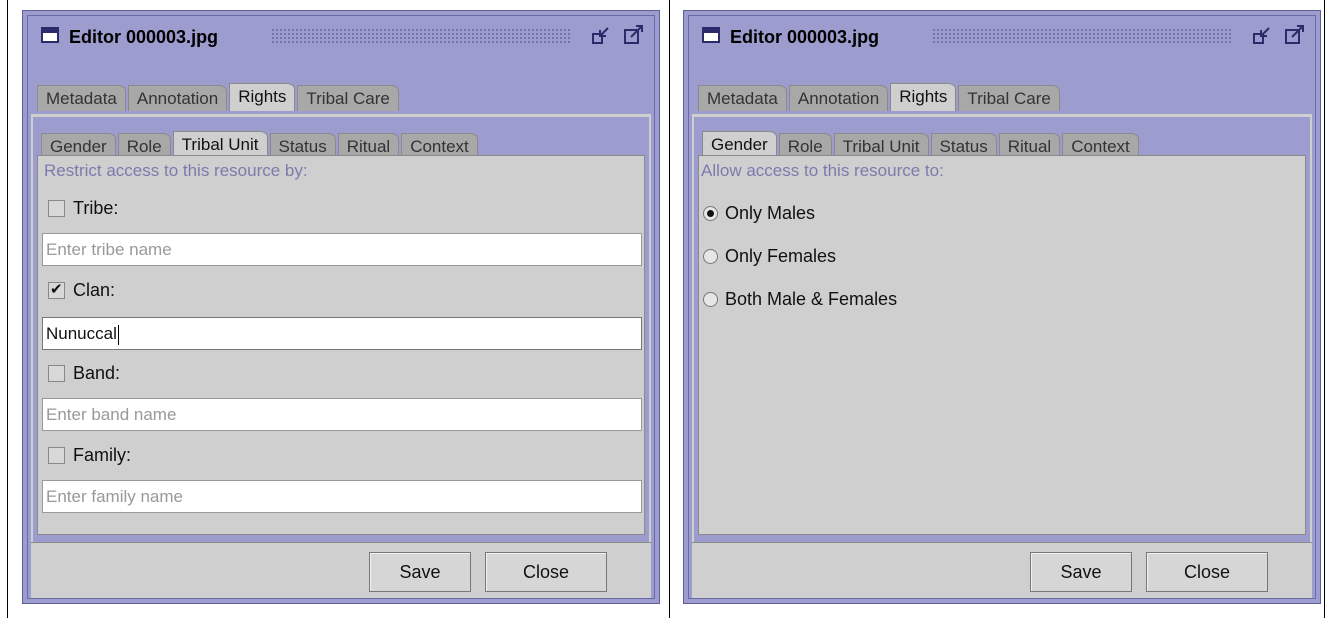  Describe the element at coordinates (710, 299) in the screenshot. I see `both-radio` at that location.